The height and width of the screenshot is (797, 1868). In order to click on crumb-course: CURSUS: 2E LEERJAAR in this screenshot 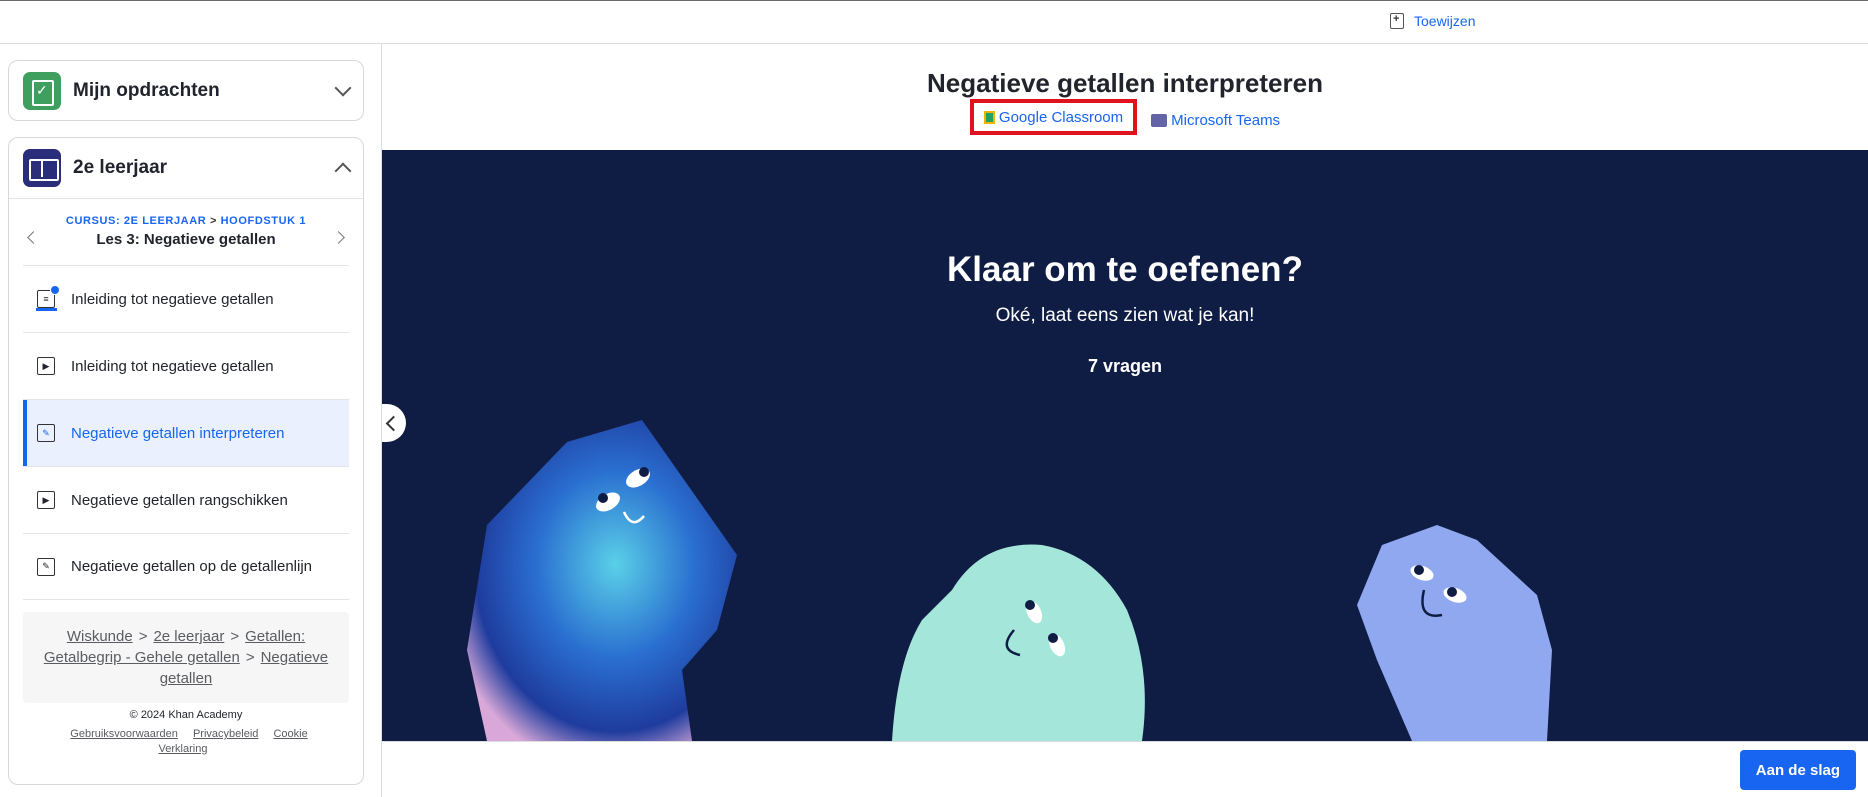, I will do `click(136, 221)`.